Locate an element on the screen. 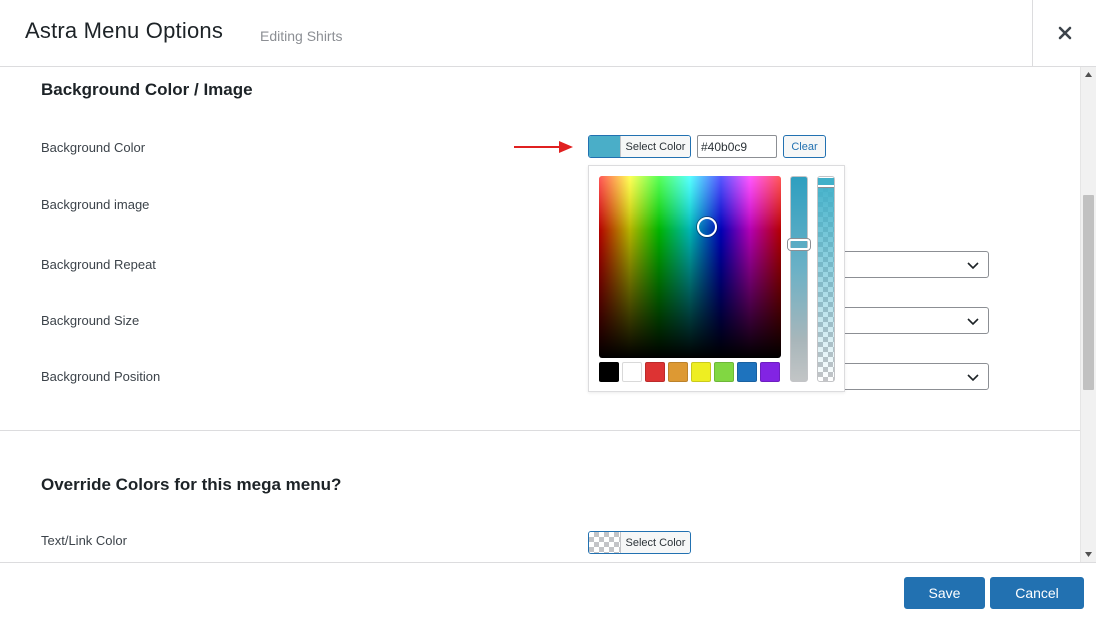  label-background-image: Background image is located at coordinates (95, 204).